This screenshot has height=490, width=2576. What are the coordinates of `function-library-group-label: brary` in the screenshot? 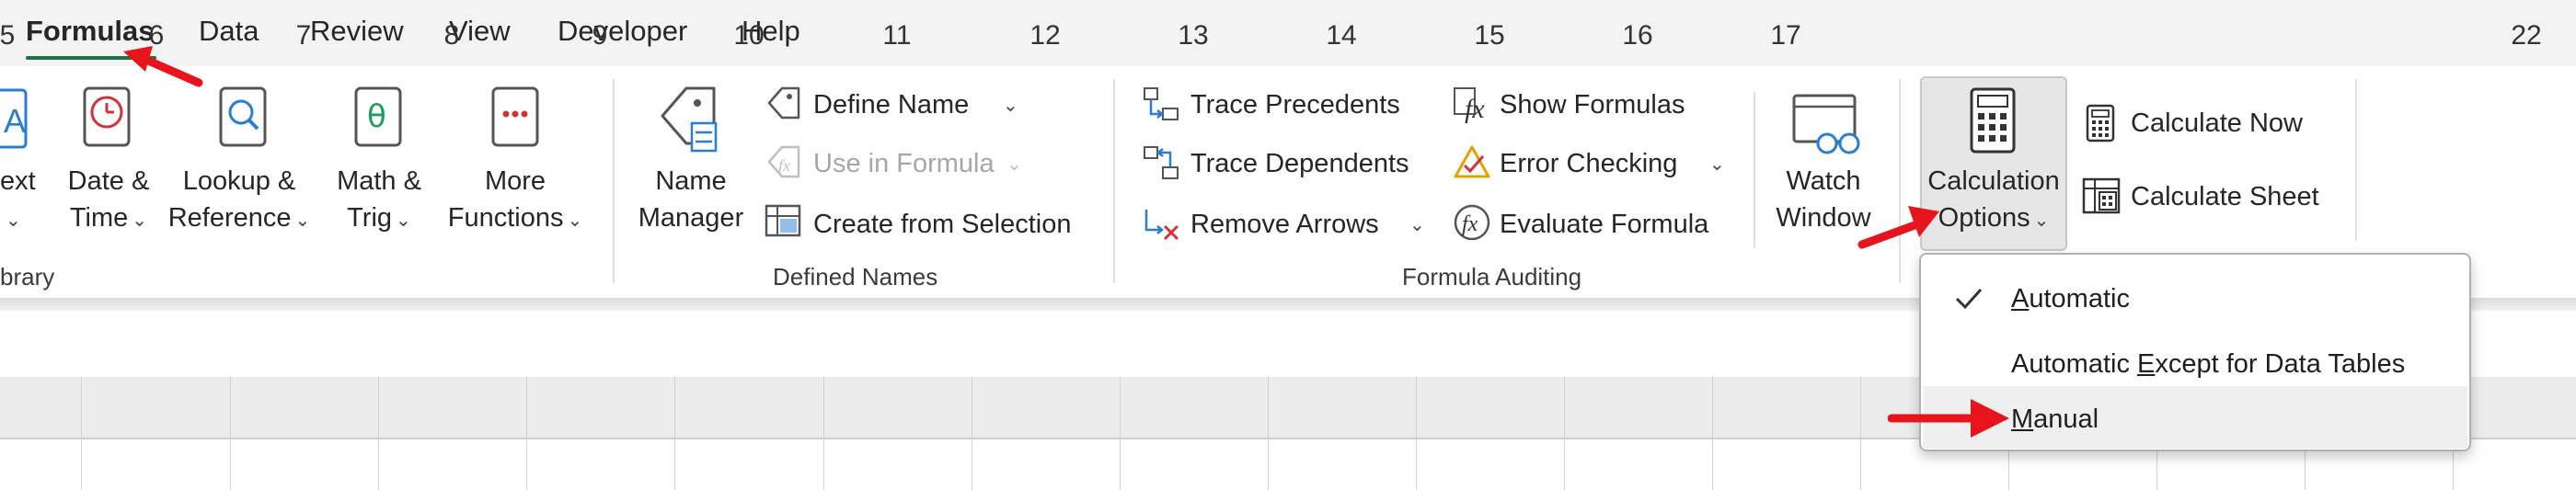 It's located at (27, 277).